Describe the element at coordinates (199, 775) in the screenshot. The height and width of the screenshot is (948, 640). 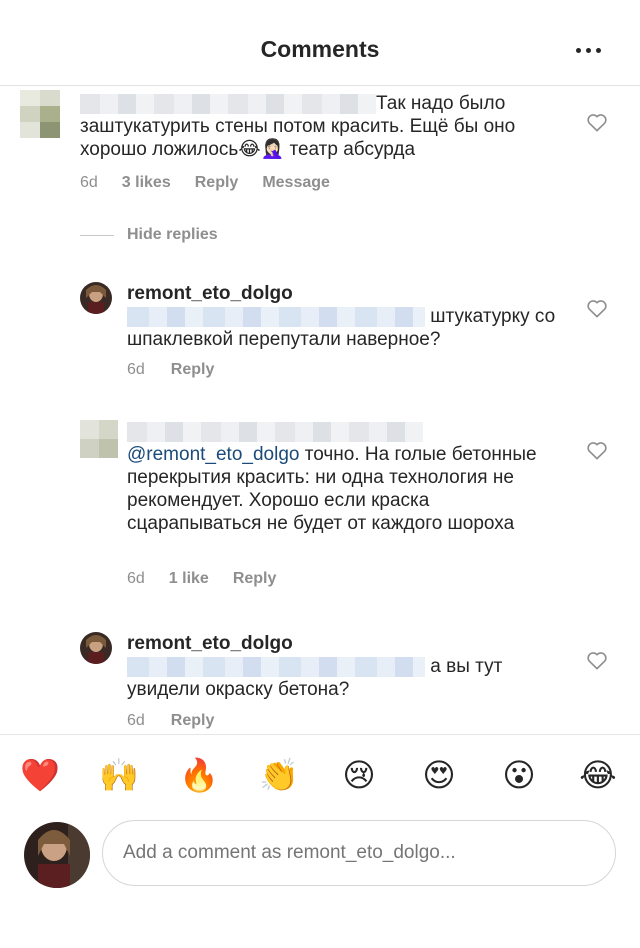
I see `fire-emoji-button: 🔥` at that location.